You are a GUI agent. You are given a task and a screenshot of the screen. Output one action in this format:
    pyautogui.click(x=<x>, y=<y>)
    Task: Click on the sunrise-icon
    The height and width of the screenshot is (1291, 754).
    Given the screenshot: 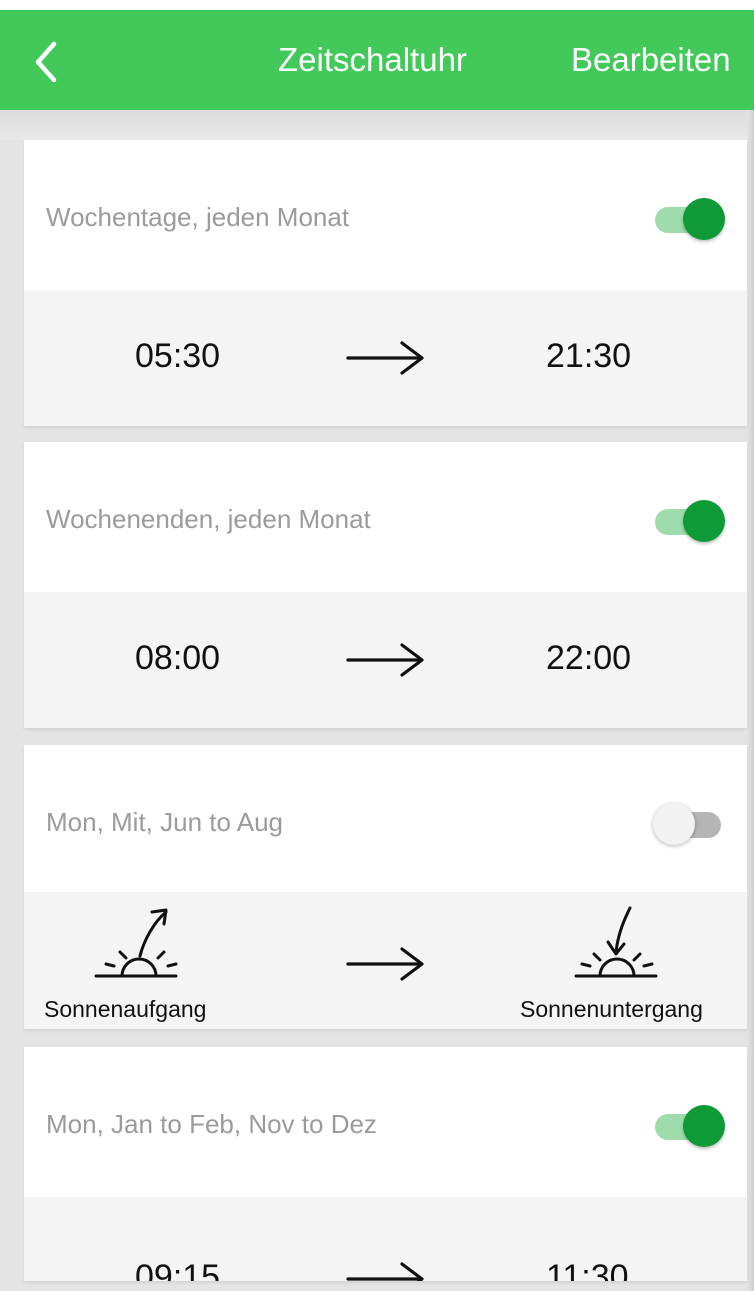 What is the action you would take?
    pyautogui.click(x=136, y=943)
    